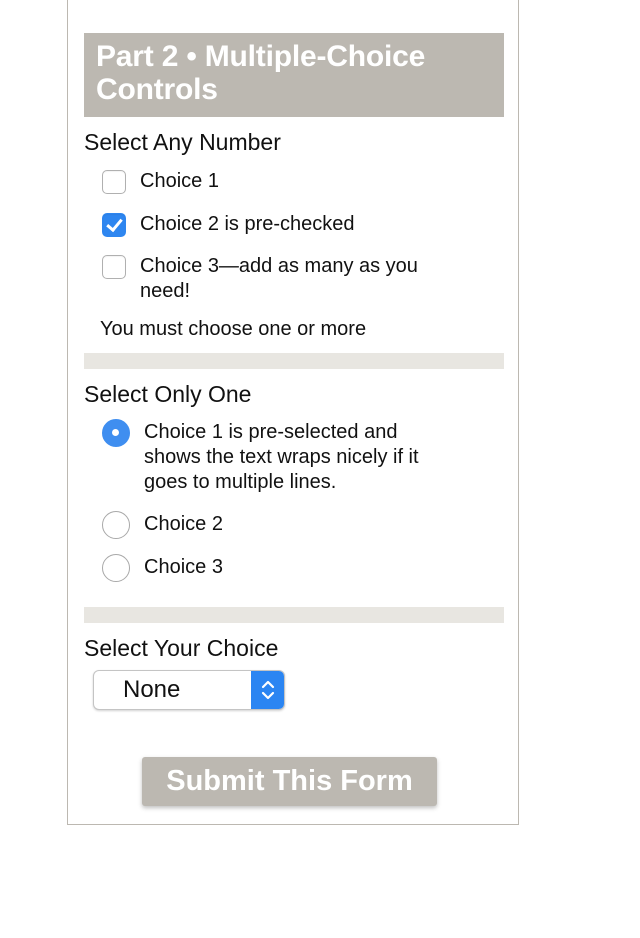 This screenshot has height=938, width=640. What do you see at coordinates (181, 648) in the screenshot?
I see `select-group-legend: Select Your Choice` at bounding box center [181, 648].